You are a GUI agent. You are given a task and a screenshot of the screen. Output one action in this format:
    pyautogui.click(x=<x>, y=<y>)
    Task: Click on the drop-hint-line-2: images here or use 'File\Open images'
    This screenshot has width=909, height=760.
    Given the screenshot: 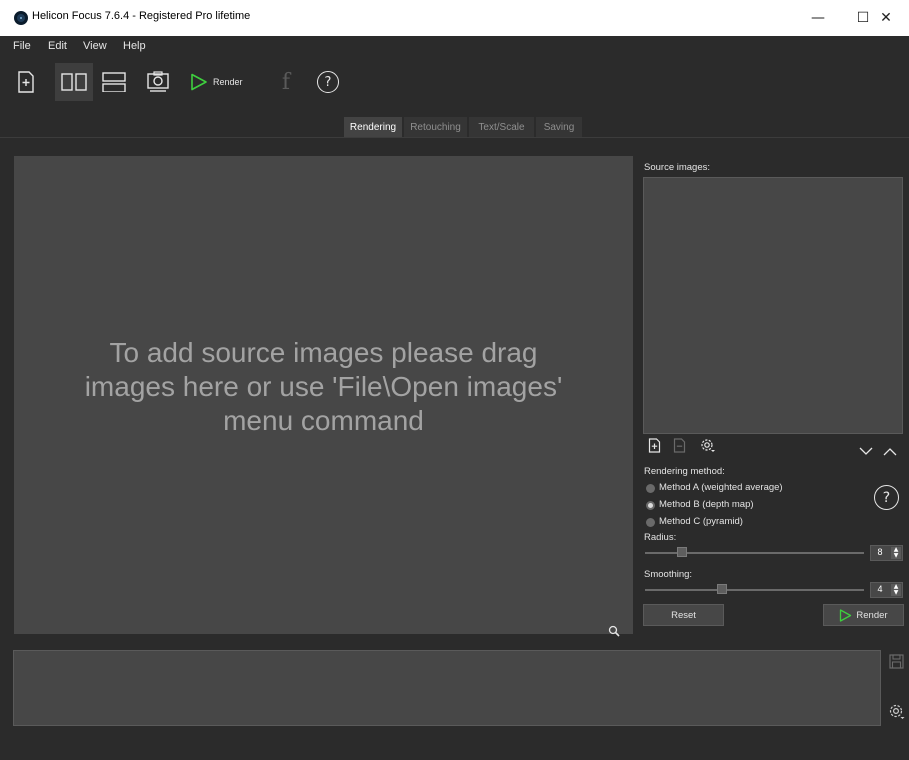 What is the action you would take?
    pyautogui.click(x=323, y=386)
    